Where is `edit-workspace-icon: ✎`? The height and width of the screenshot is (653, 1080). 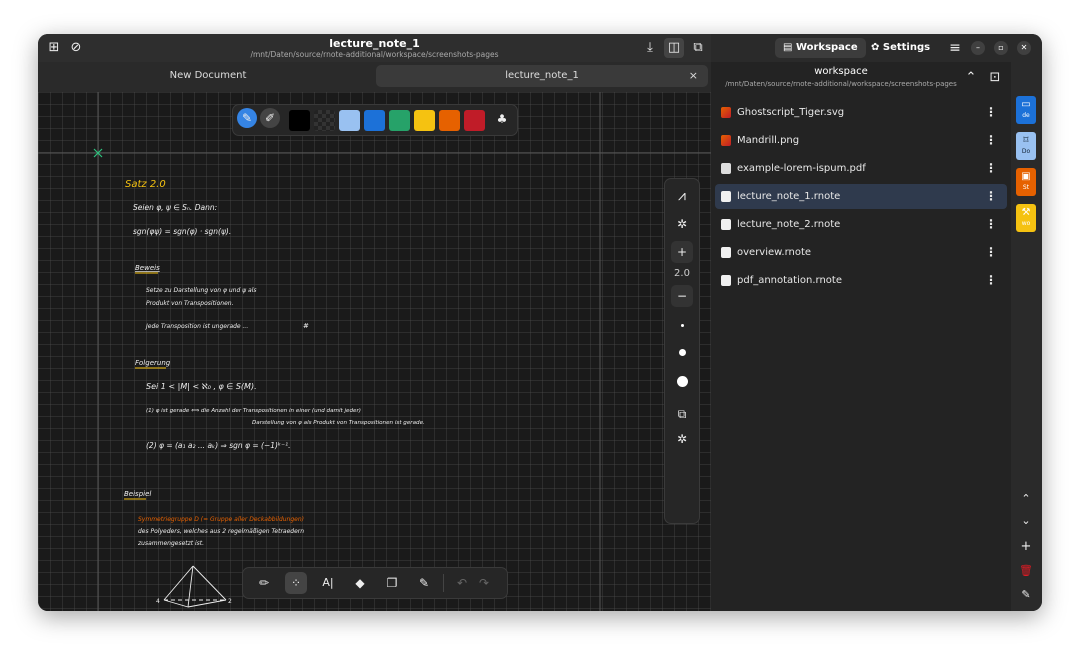
edit-workspace-icon: ✎ is located at coordinates (1026, 595).